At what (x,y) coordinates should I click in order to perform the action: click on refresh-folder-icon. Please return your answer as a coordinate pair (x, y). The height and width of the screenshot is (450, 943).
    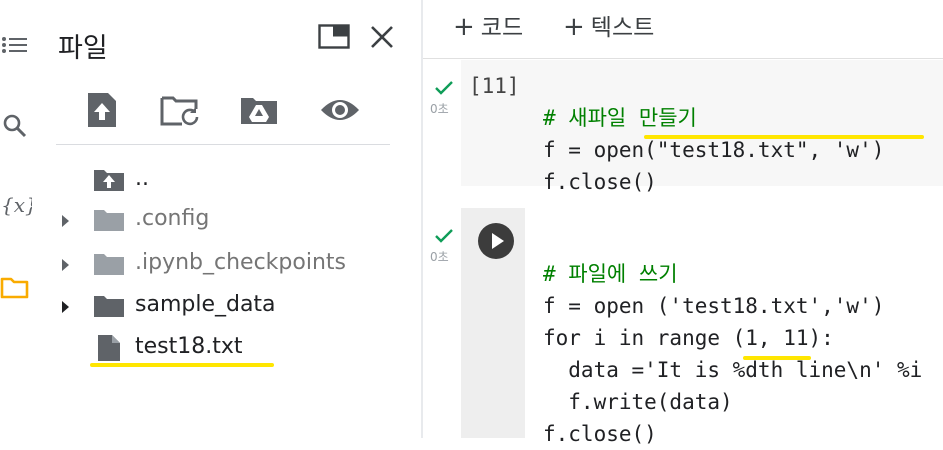
    Looking at the image, I should click on (179, 110).